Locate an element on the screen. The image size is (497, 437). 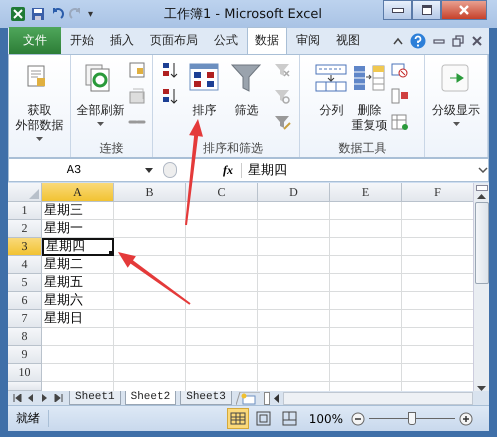
sheet-tab: Sheet2 is located at coordinates (150, 398).